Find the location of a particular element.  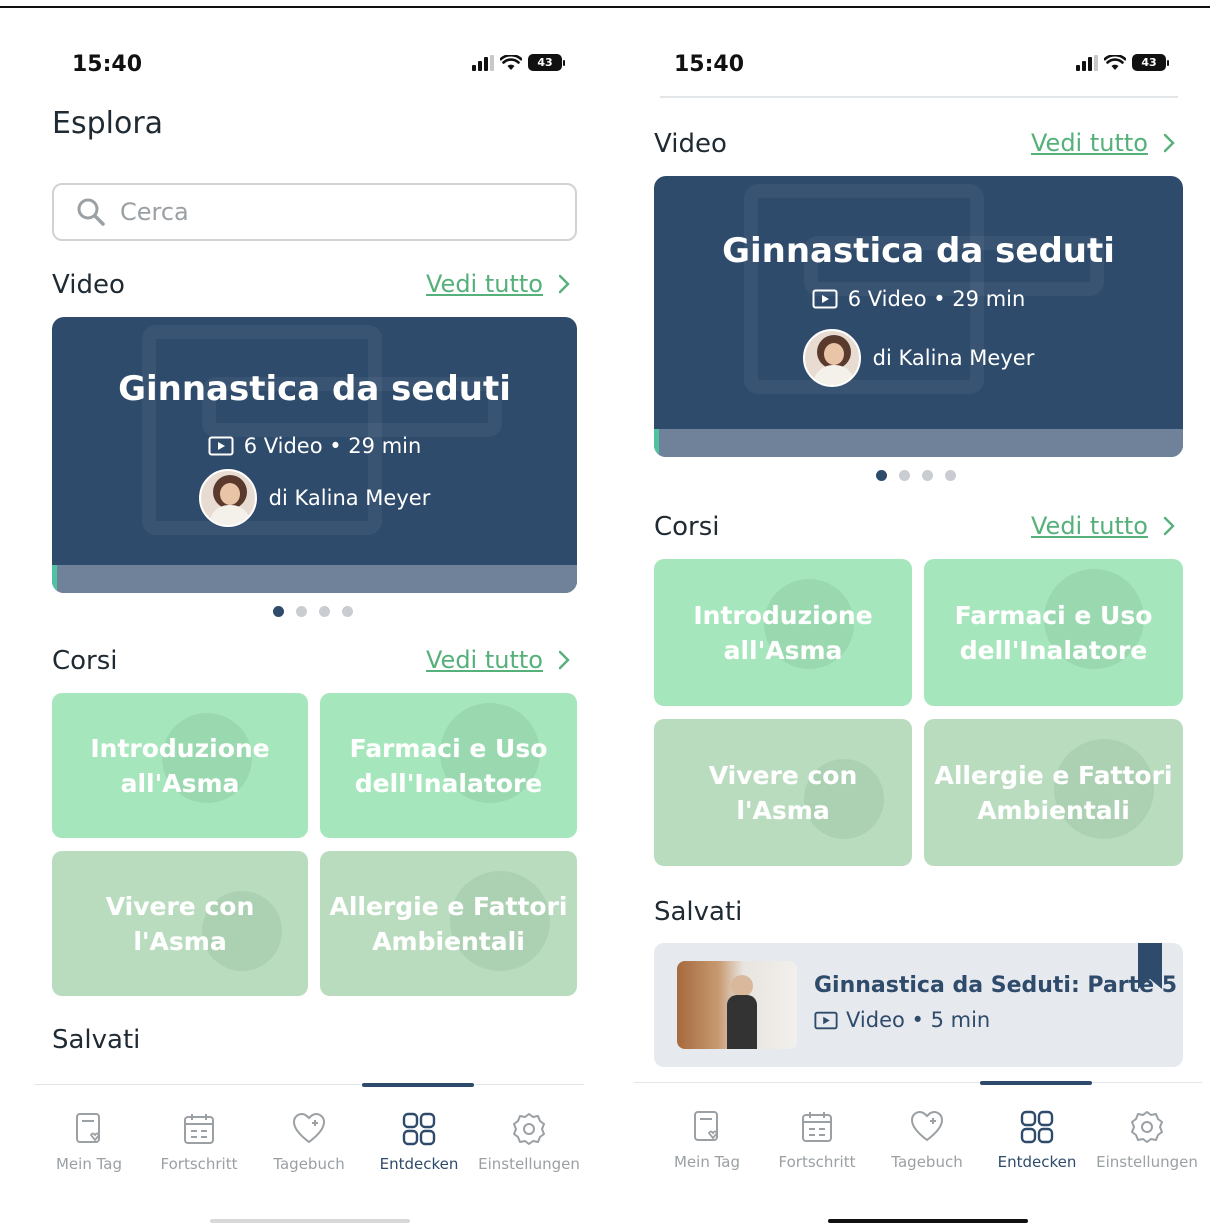

bookmark-icon is located at coordinates (1150, 966).